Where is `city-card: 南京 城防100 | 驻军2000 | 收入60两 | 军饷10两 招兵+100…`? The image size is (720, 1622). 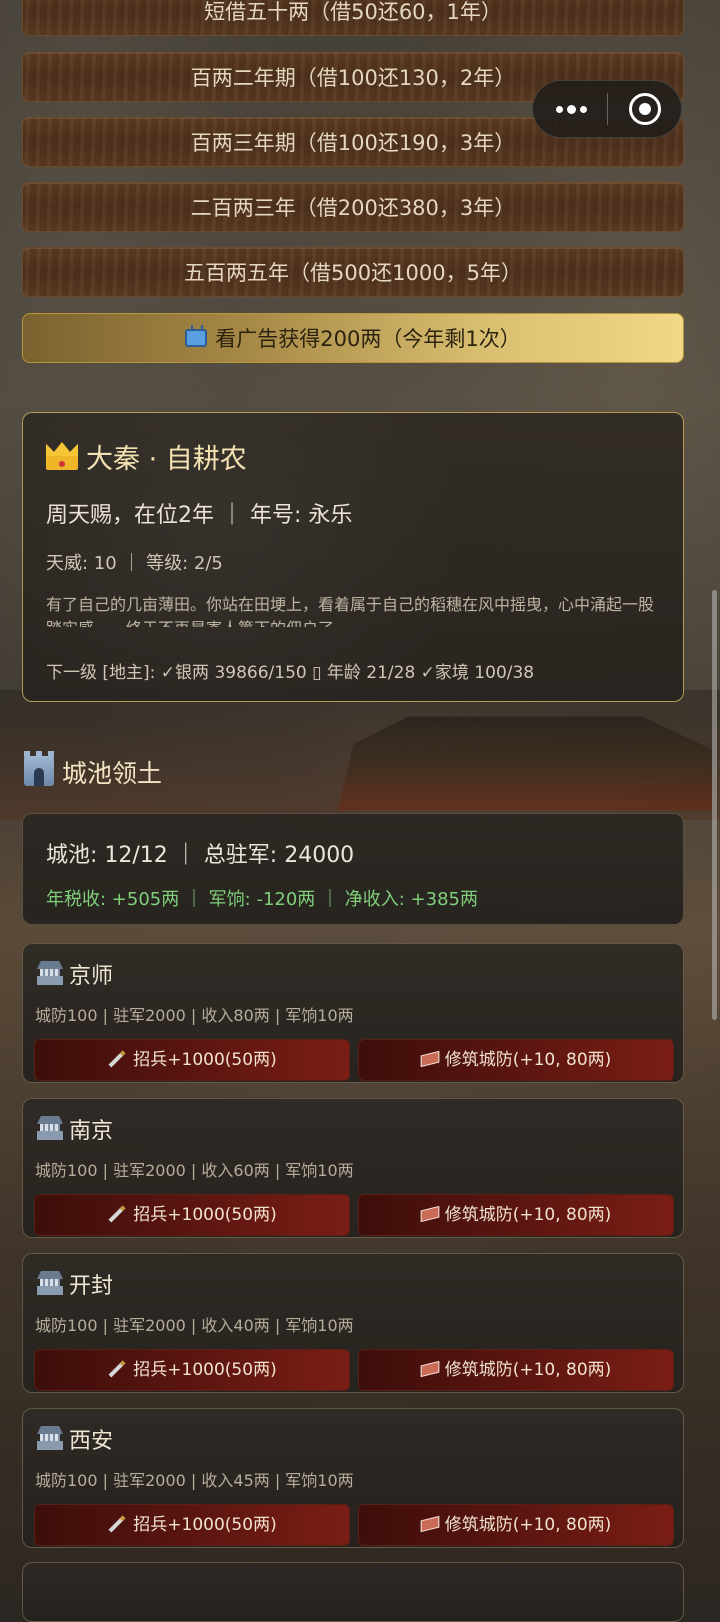
city-card: 南京 城防100 | 驻军2000 | 收入60两 | 军饷10两 招兵+100… is located at coordinates (353, 1168).